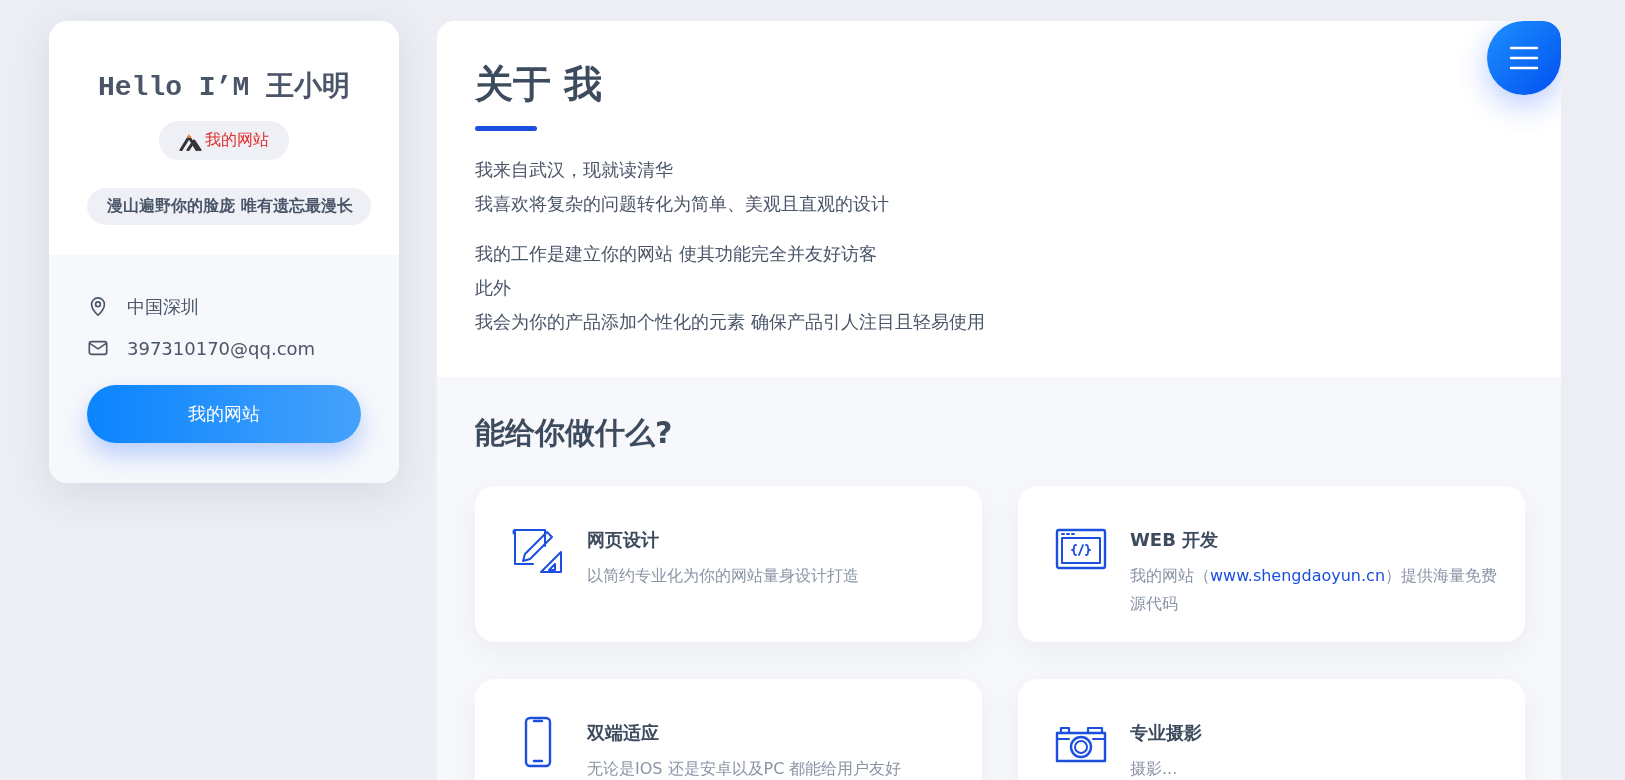 The height and width of the screenshot is (780, 1625). What do you see at coordinates (623, 540) in the screenshot?
I see `service-title: 网页设计` at bounding box center [623, 540].